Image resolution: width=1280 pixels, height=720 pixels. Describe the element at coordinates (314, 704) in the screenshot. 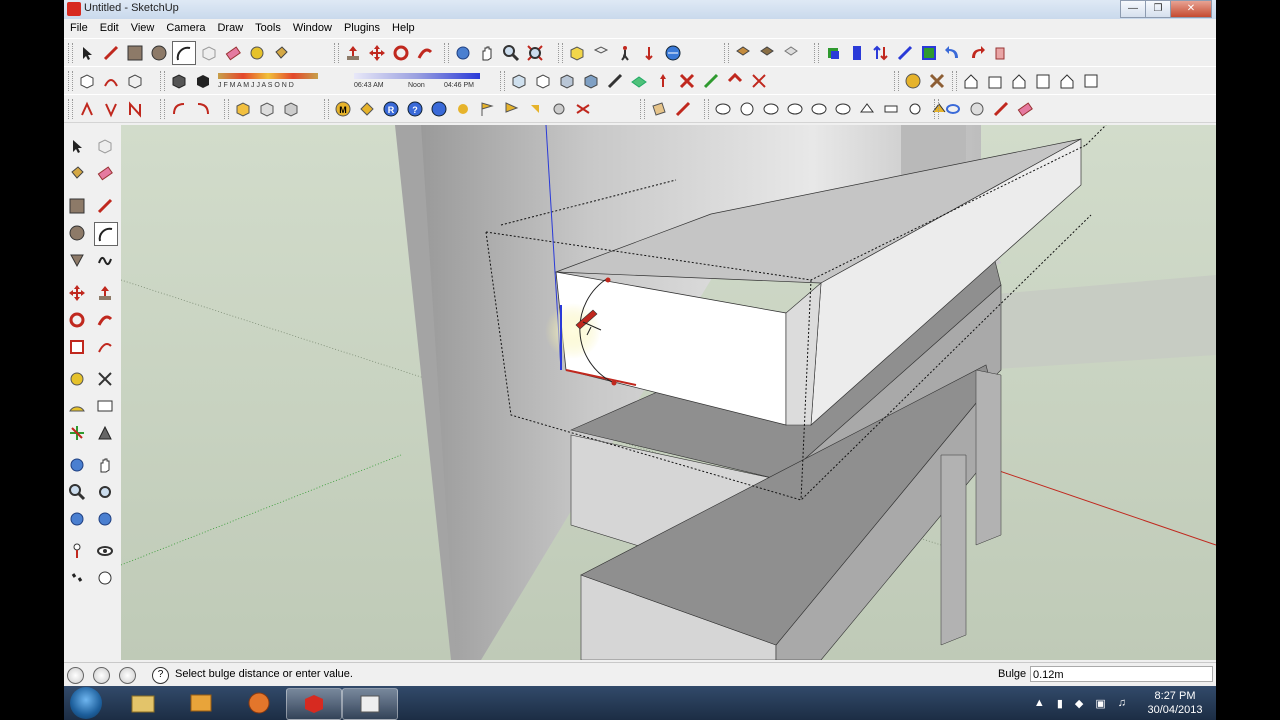

I see `sketchup-icon` at that location.